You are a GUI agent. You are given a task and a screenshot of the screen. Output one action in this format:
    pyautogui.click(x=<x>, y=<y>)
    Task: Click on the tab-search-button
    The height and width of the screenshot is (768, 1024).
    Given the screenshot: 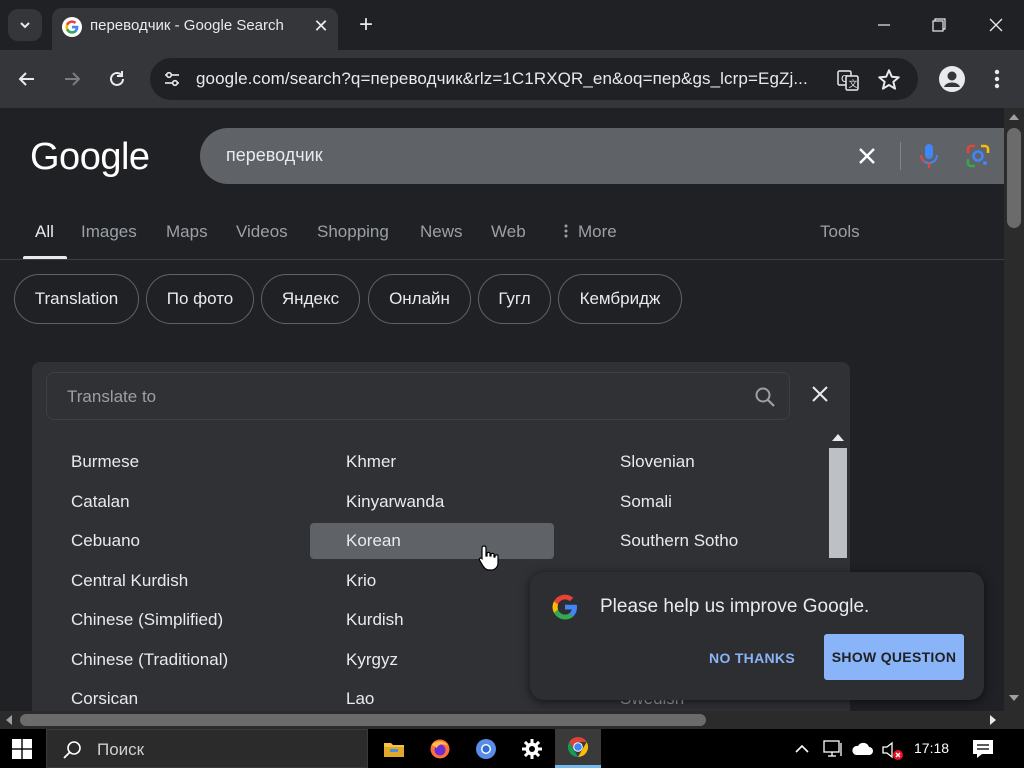 What is the action you would take?
    pyautogui.click(x=25, y=25)
    